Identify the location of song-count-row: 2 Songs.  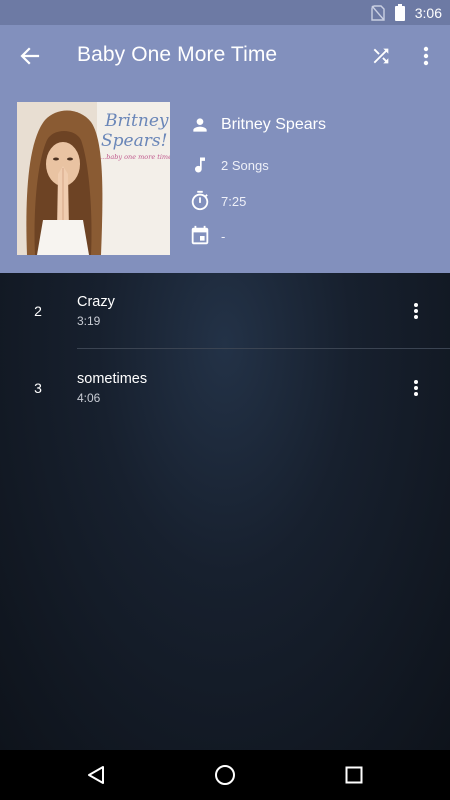
(228, 165).